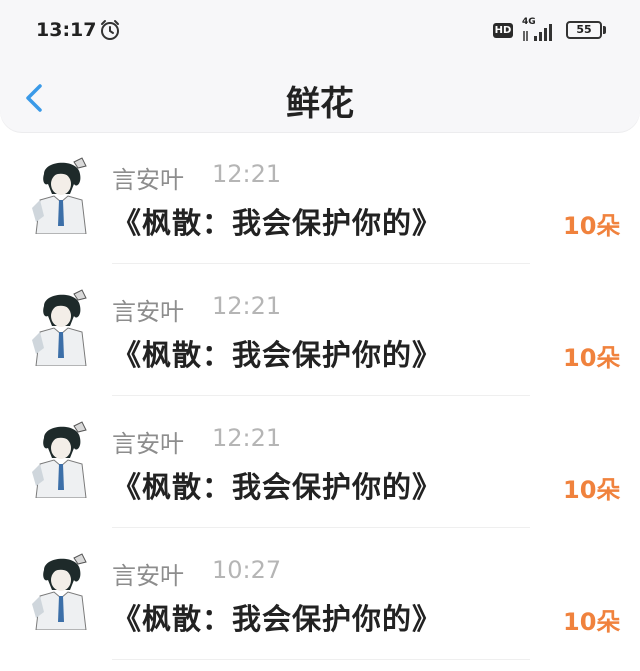 The width and height of the screenshot is (640, 671). Describe the element at coordinates (247, 570) in the screenshot. I see `send-time: 10:27` at that location.